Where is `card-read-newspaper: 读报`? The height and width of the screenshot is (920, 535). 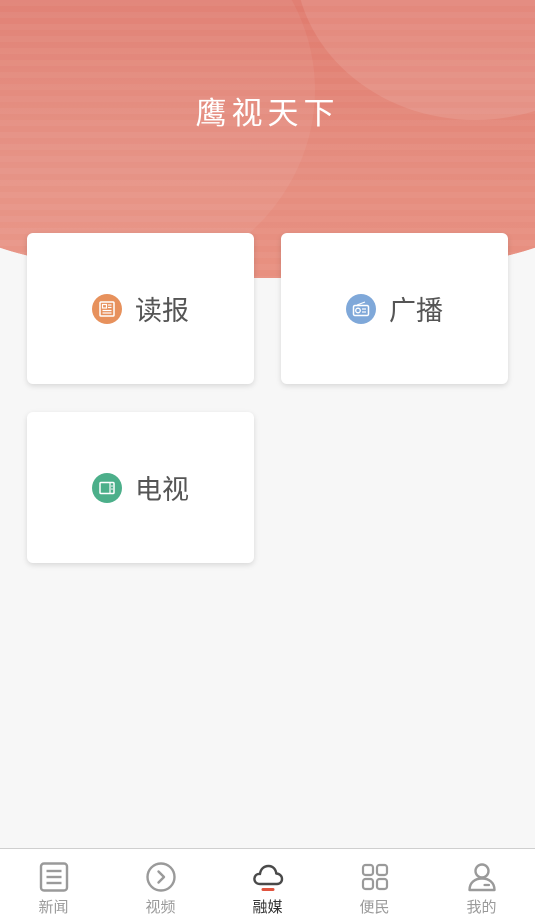
card-read-newspaper: 读报 is located at coordinates (140, 308).